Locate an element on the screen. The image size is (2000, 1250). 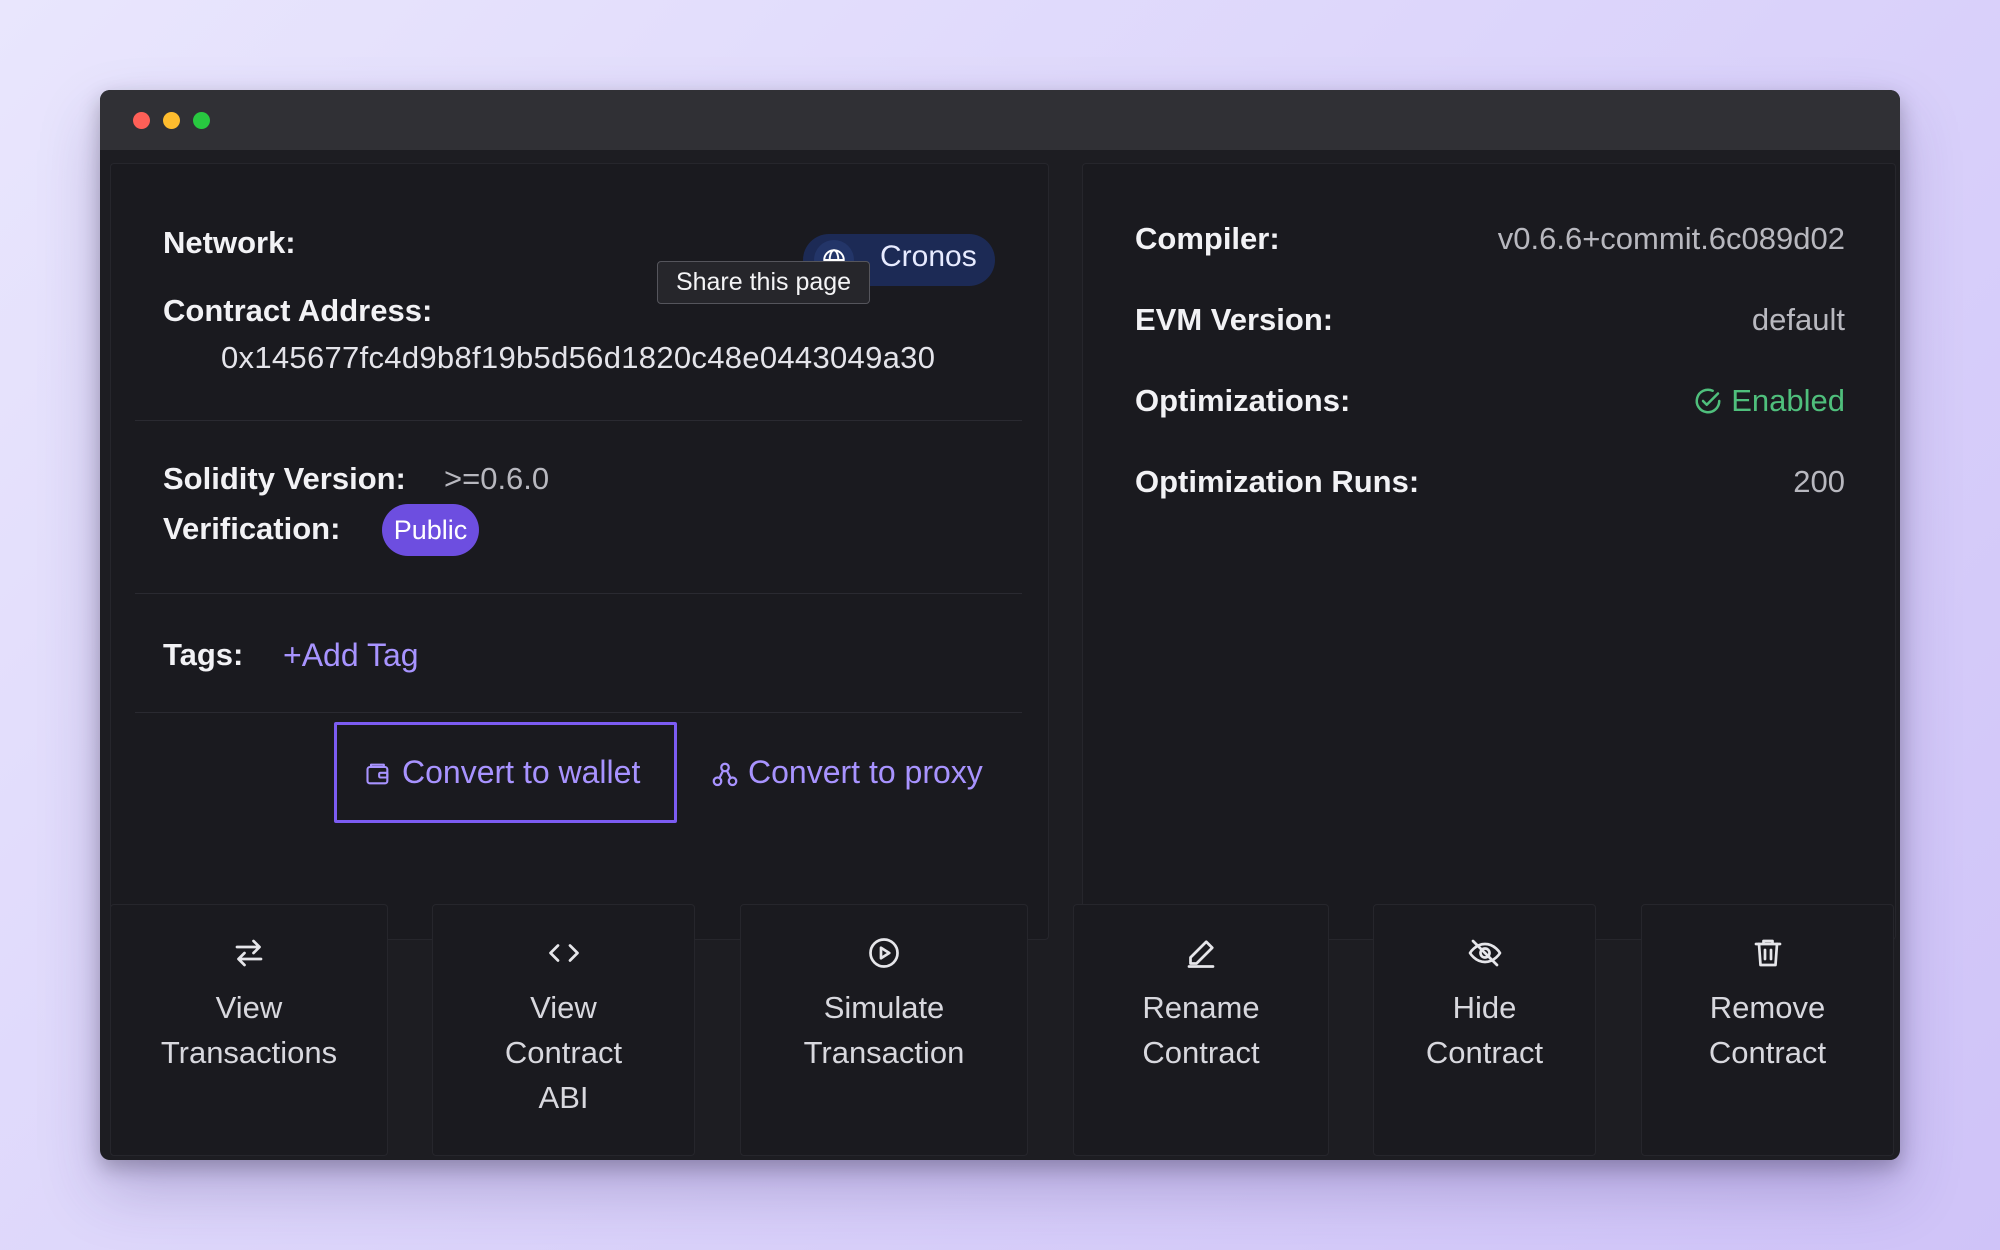
action-label-line: Rename is located at coordinates (1201, 1007).